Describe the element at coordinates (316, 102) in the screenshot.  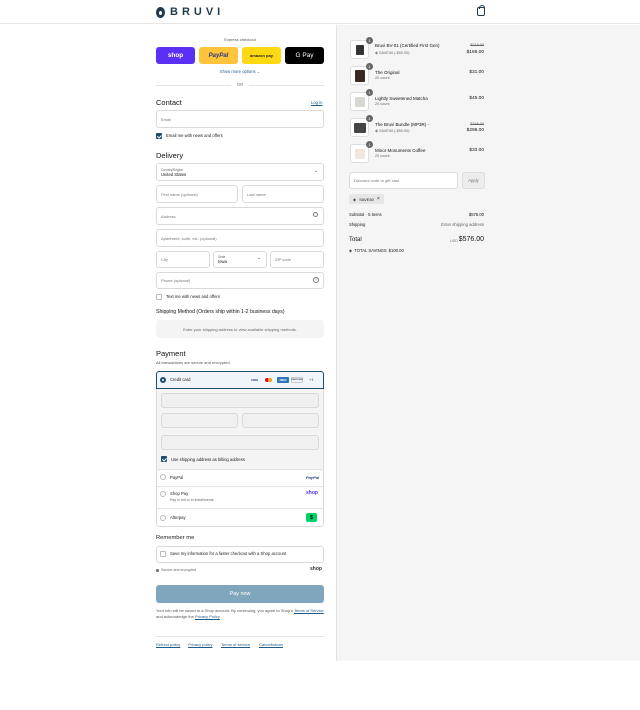
I see `login-link: Log in` at that location.